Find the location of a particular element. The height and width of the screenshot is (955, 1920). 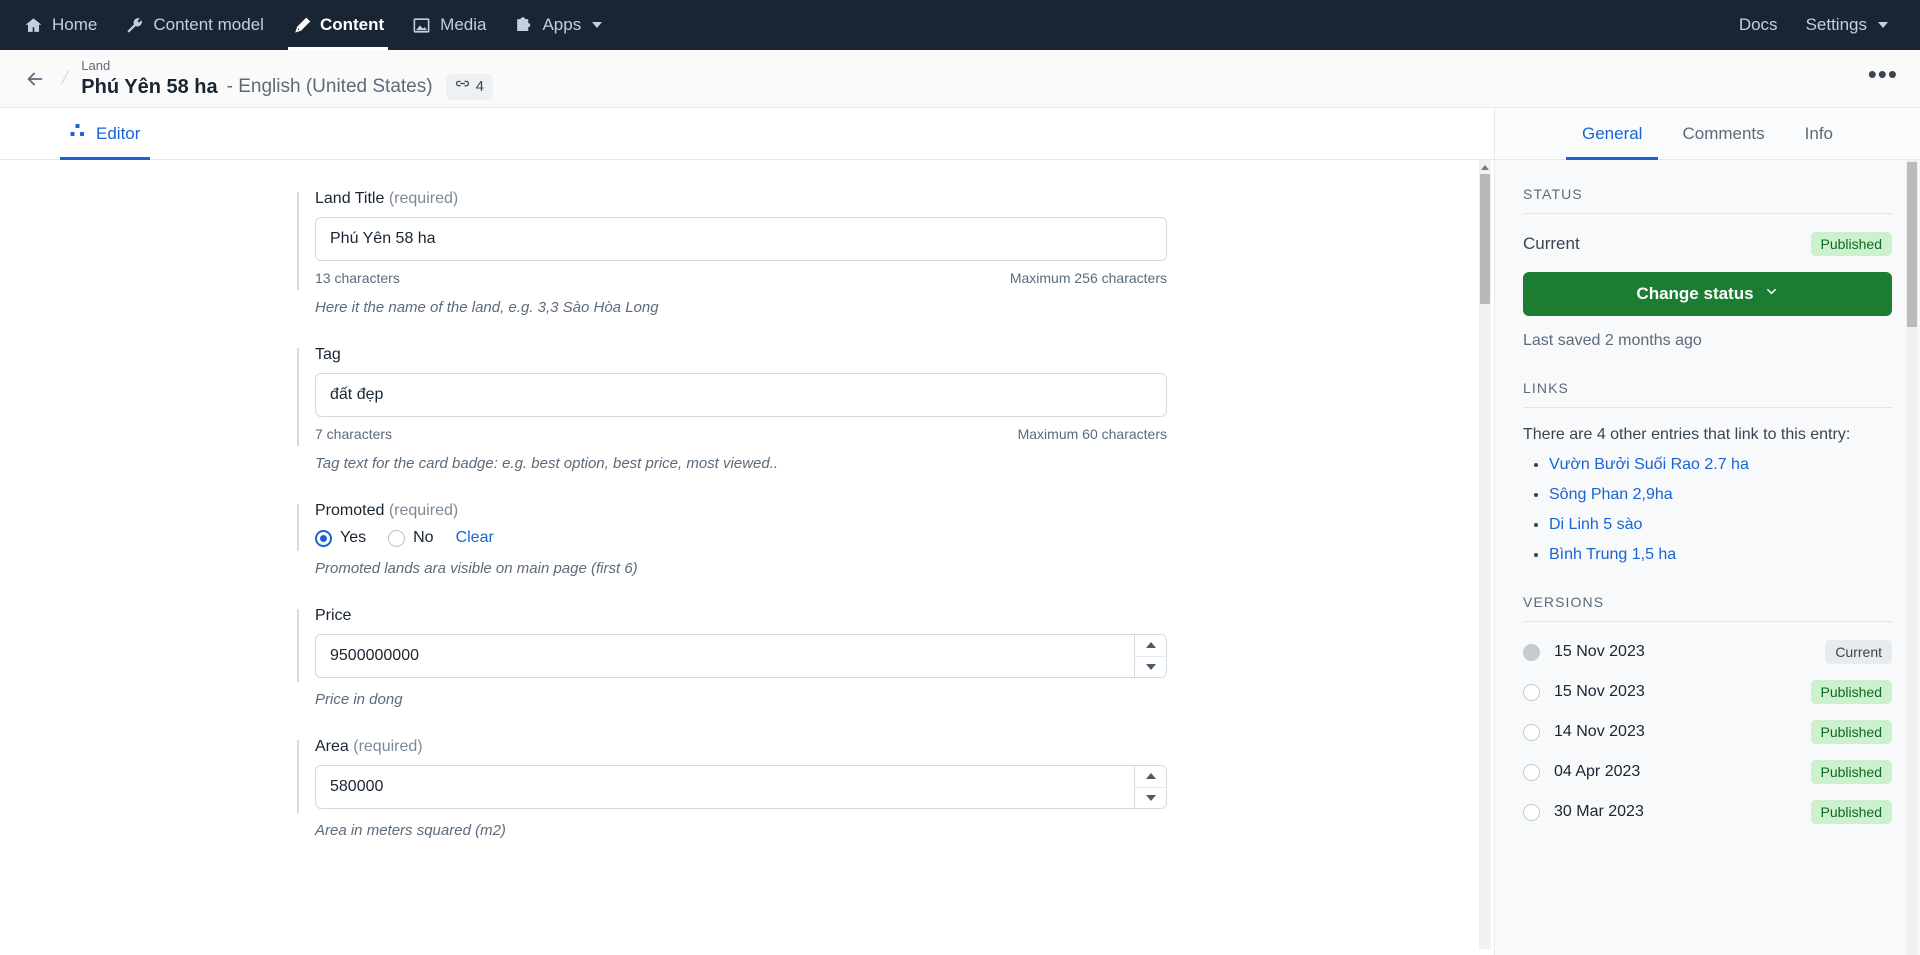

links-section-heading: LINKS is located at coordinates (1707, 394).